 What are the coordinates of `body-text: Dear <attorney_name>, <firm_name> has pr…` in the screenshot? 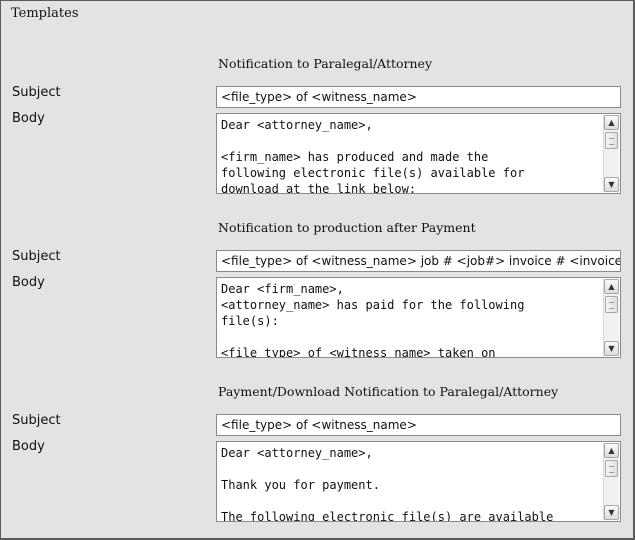 It's located at (373, 156).